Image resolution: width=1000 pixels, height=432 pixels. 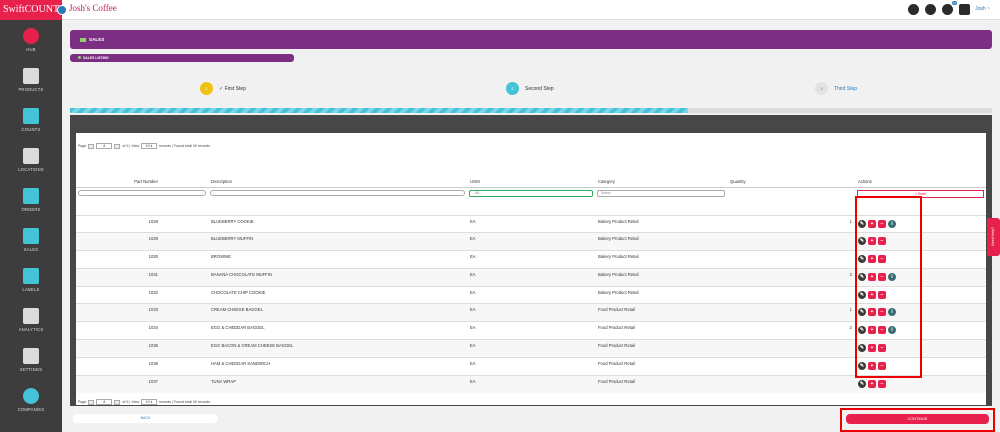 I want to click on category-filter-select: Select, so click(x=661, y=193).